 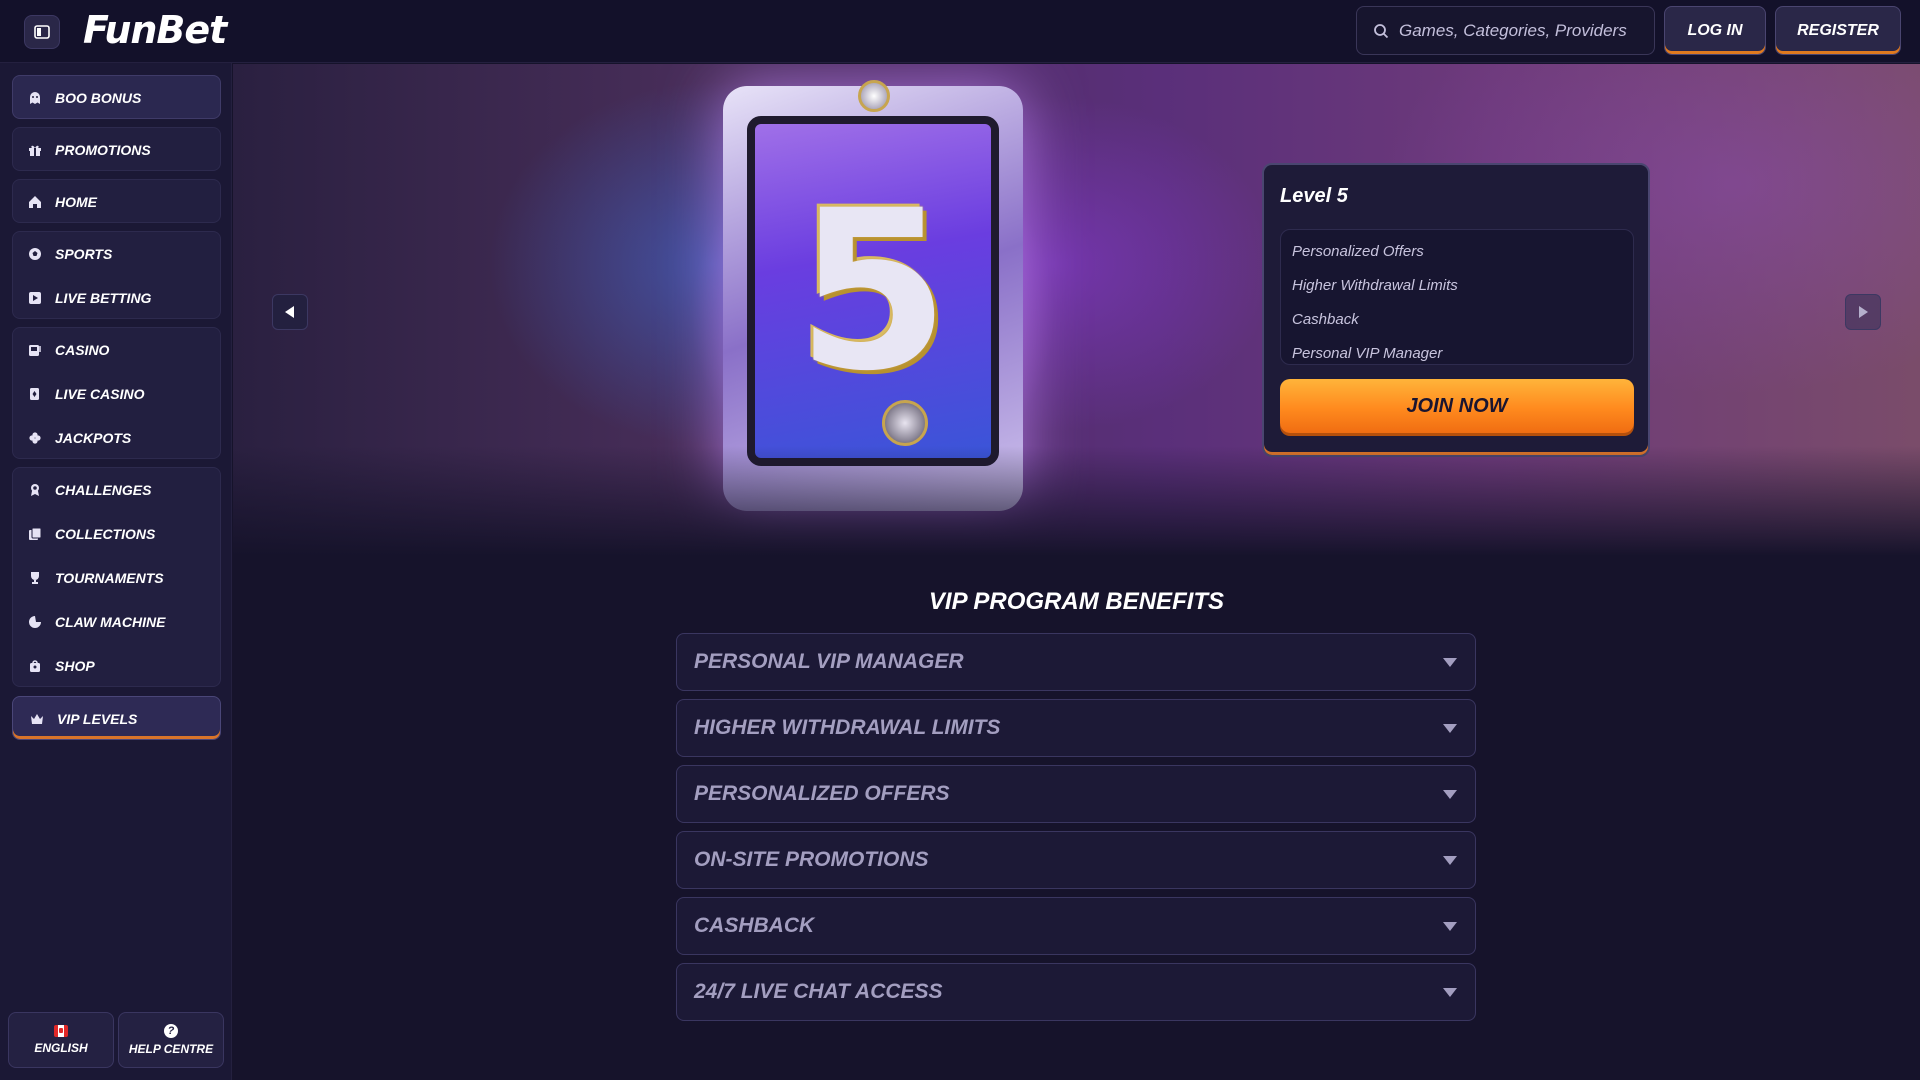 I want to click on sidebar-group-casino: CASINO LIVE CASINO JACKPOTS, so click(x=116, y=393).